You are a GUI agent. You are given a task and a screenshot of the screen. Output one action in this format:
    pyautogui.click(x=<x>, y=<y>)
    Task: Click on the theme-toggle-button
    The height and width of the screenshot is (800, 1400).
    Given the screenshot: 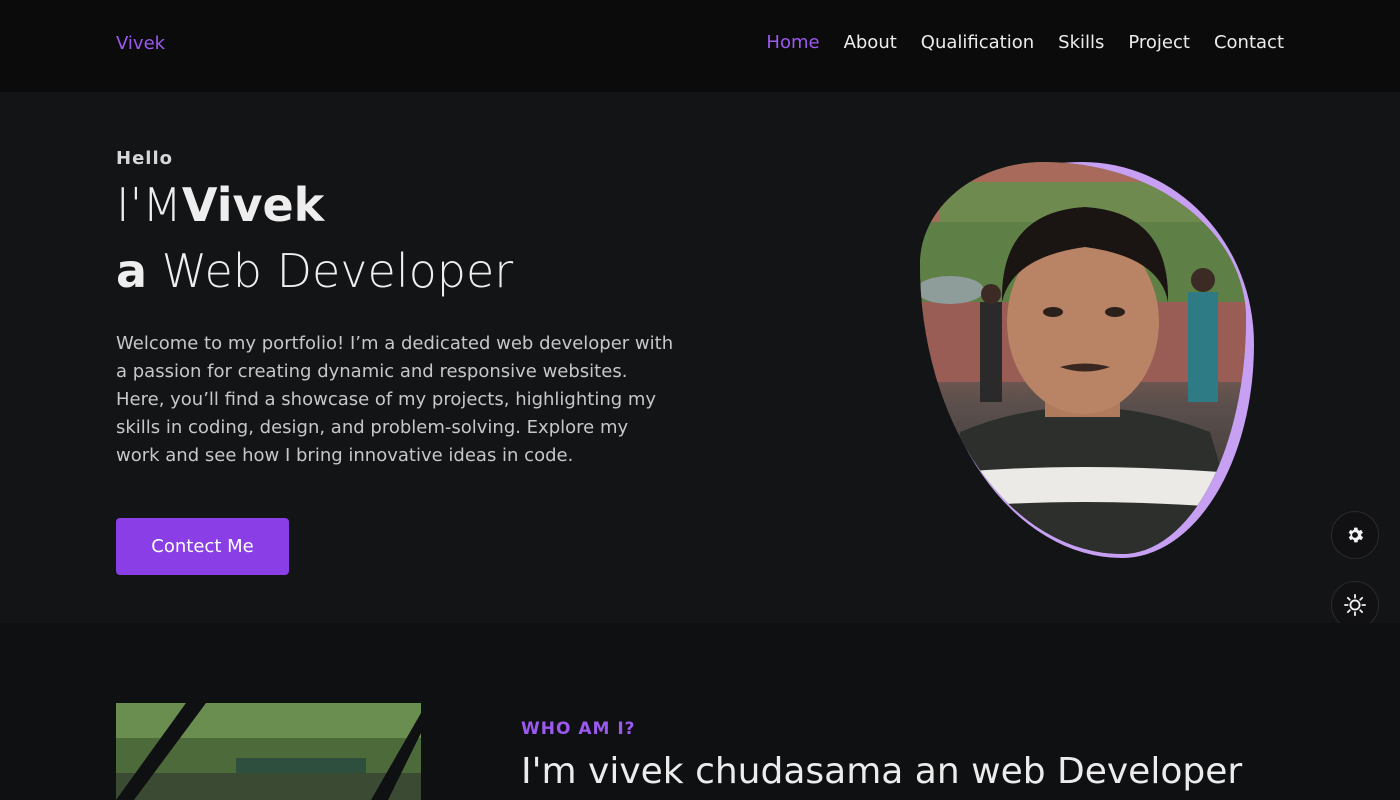 What is the action you would take?
    pyautogui.click(x=1355, y=605)
    